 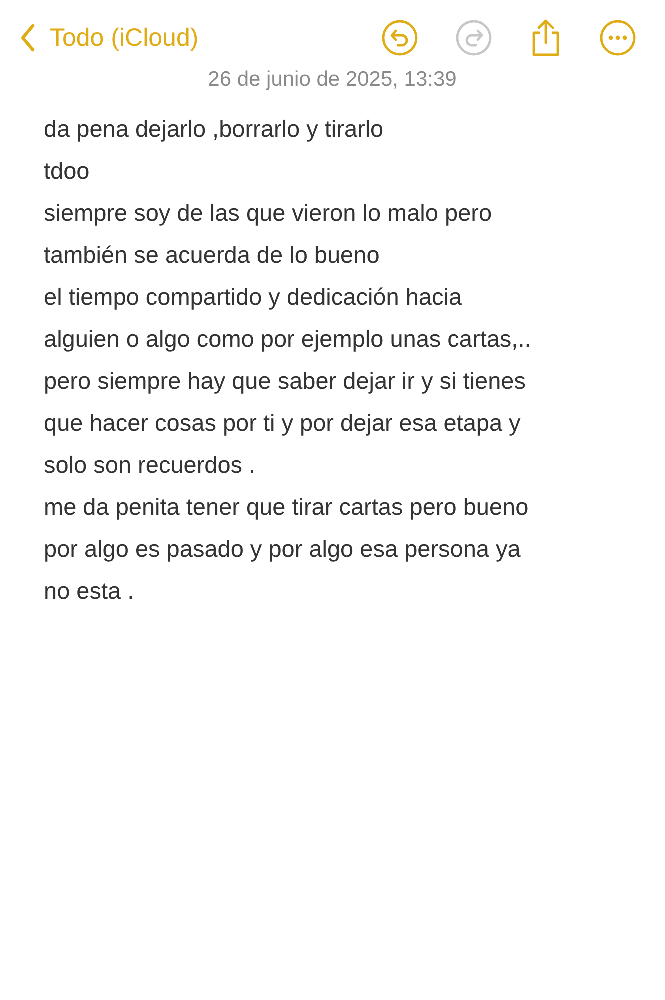 What do you see at coordinates (67, 171) in the screenshot?
I see `note-text-line: tdoo` at bounding box center [67, 171].